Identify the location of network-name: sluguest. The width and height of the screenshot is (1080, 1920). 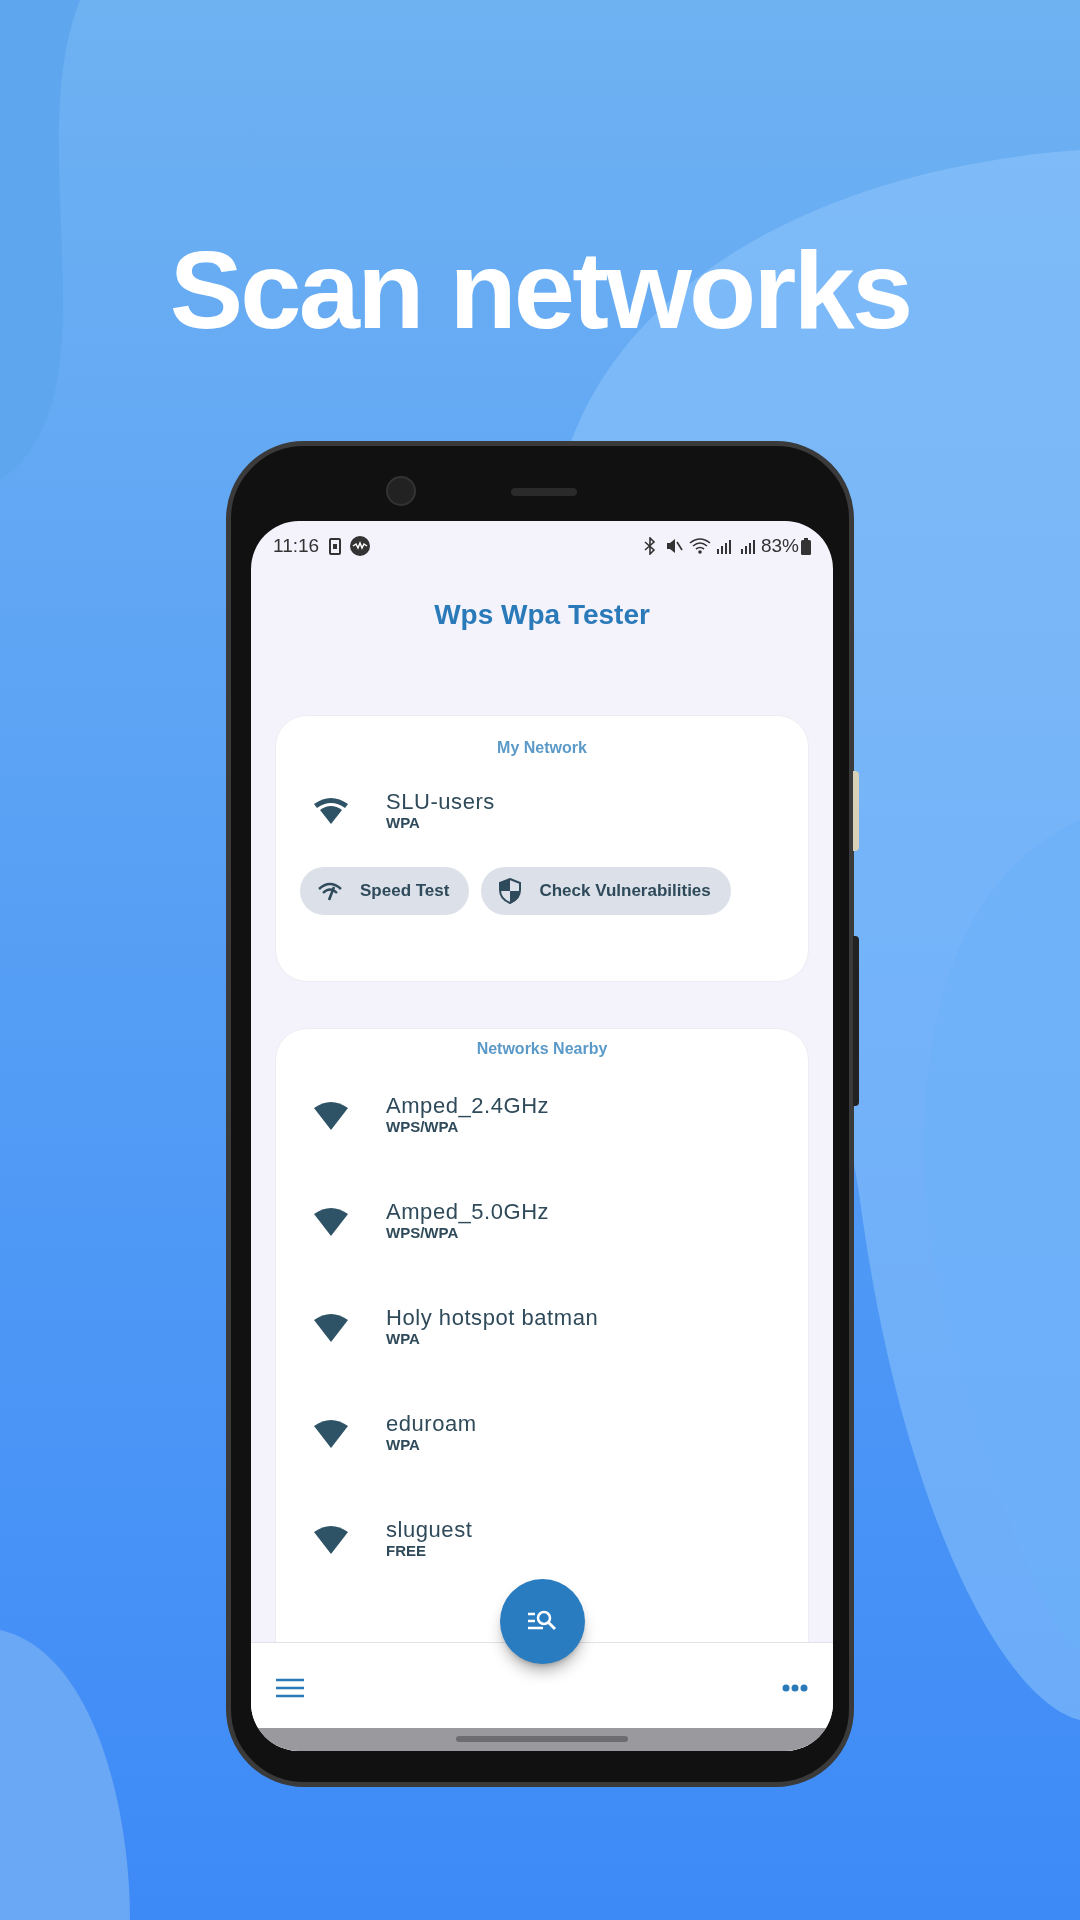
(429, 1530).